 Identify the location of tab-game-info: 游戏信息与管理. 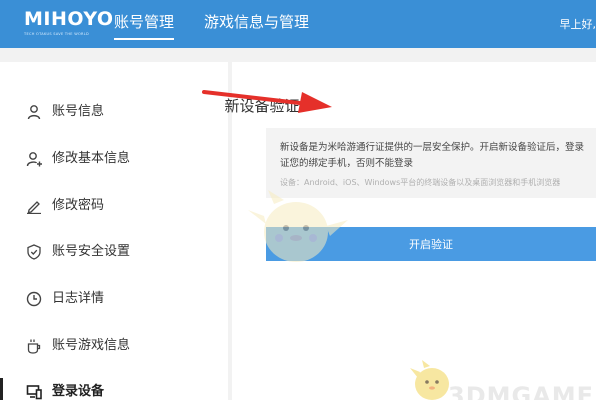
(256, 22).